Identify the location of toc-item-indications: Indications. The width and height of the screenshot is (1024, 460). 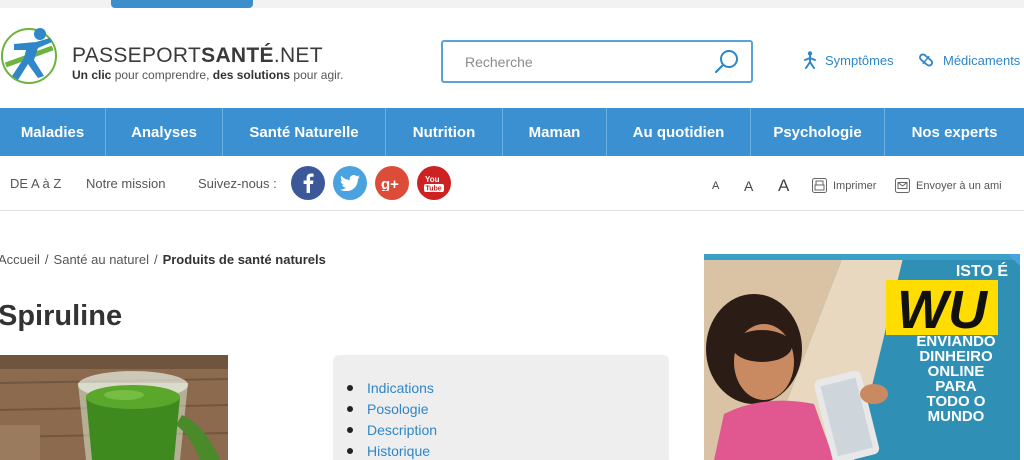
(392, 387).